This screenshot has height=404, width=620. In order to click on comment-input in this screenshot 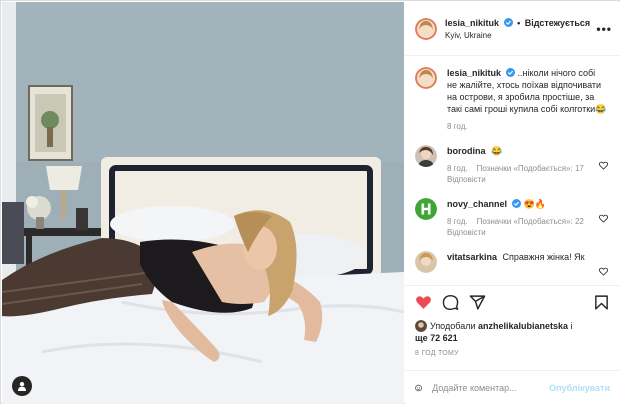, I will do `click(491, 387)`.